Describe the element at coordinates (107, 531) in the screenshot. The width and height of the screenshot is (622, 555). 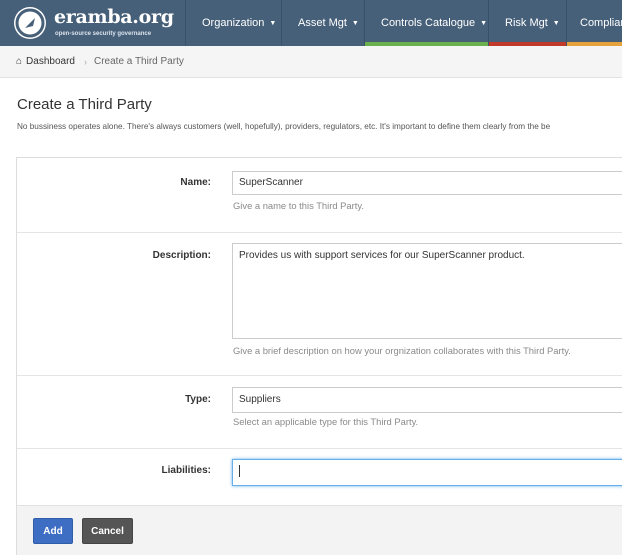
I see `cancel-button: Cancel` at that location.